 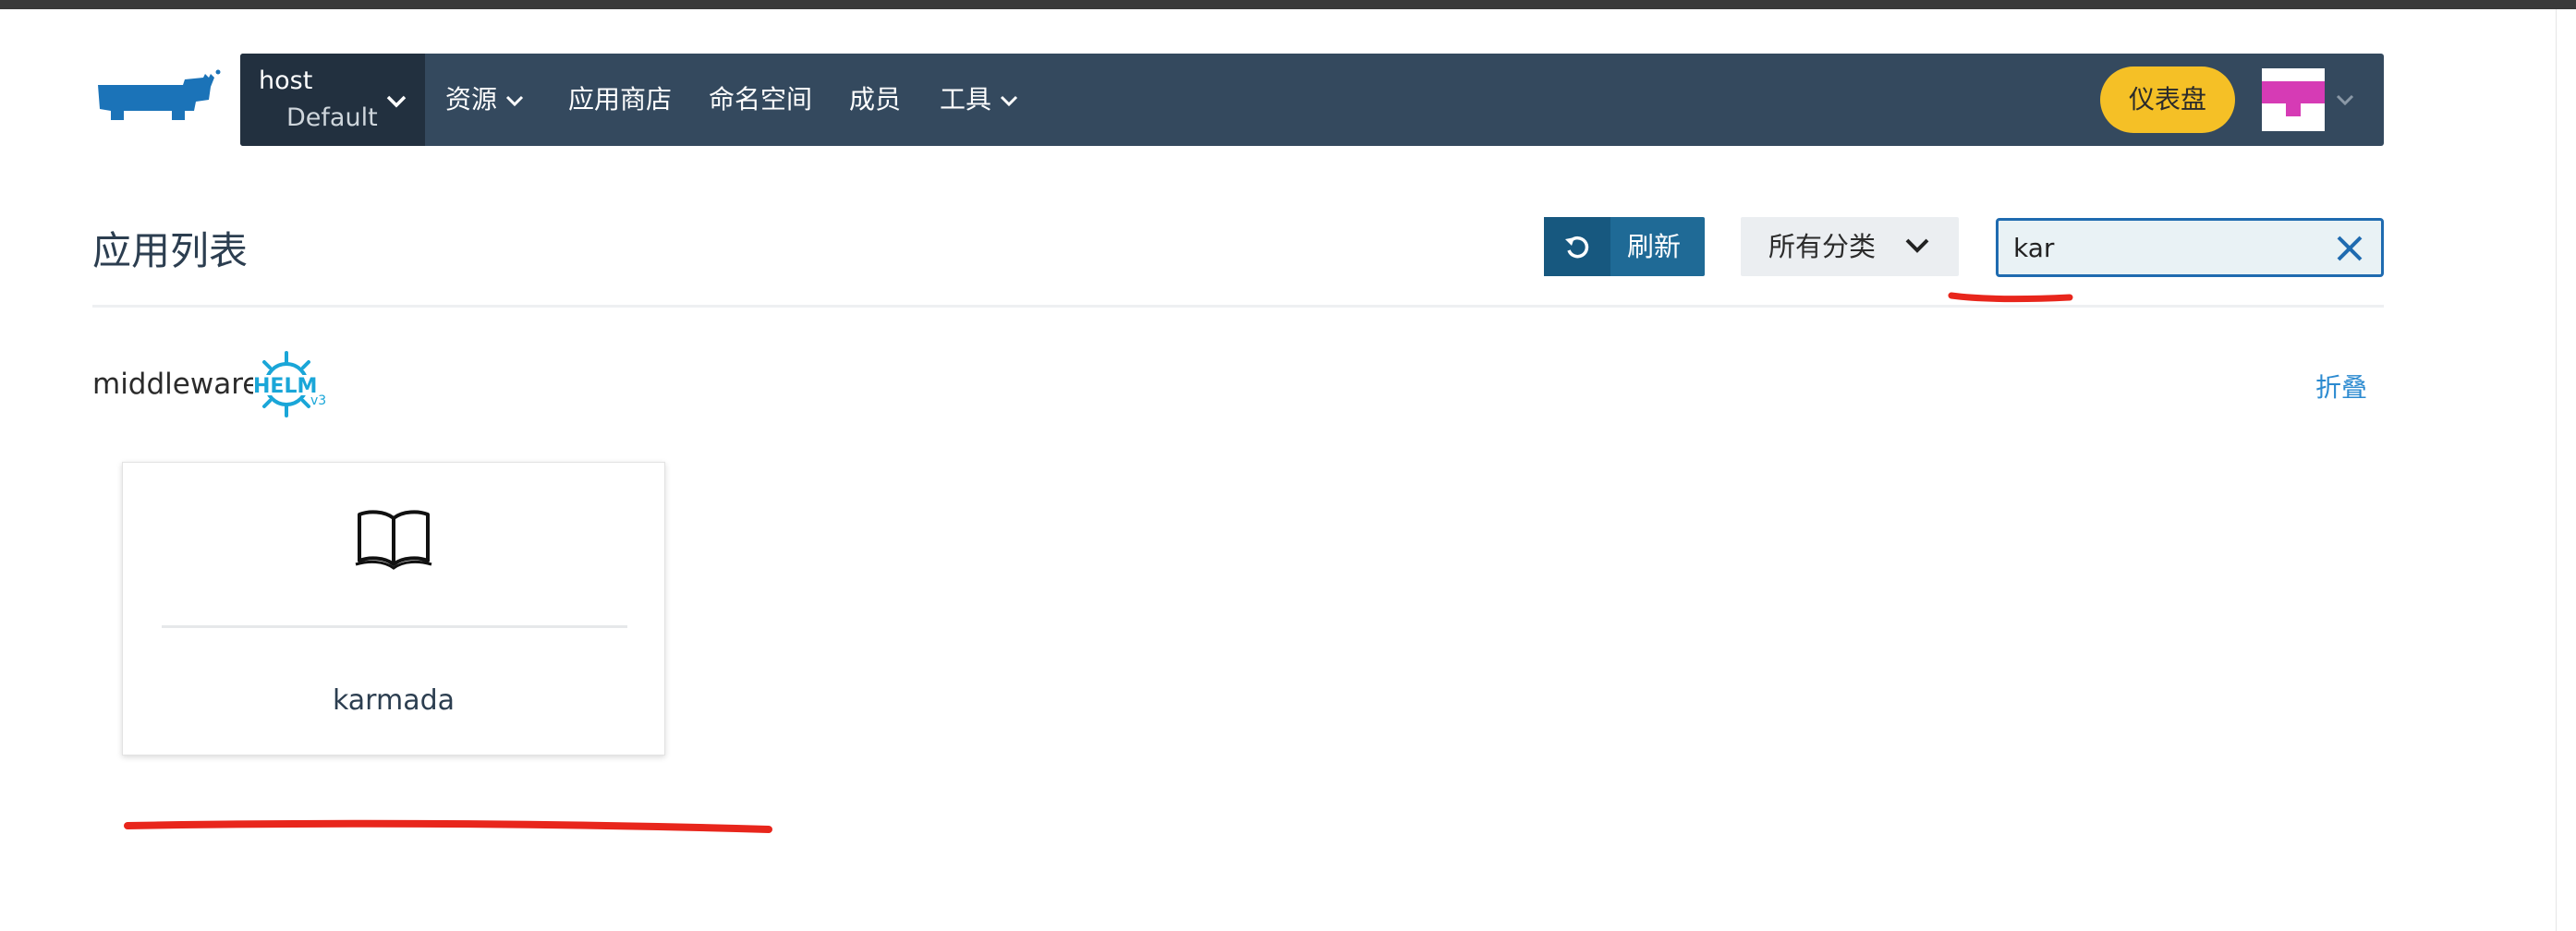 I want to click on helm-badge-text: HELM, so click(x=285, y=386).